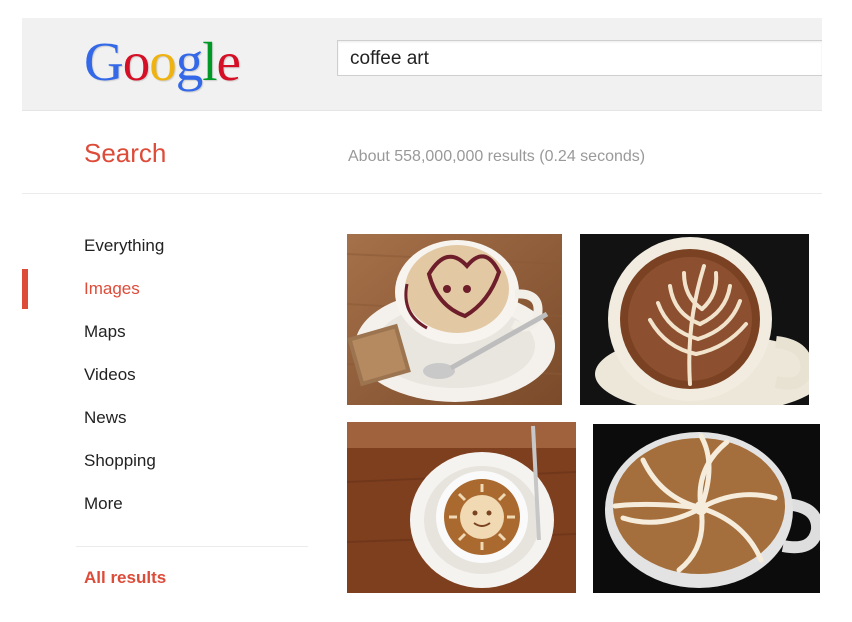 The height and width of the screenshot is (622, 852). I want to click on latte-art-swirl-photo-icon, so click(706, 508).